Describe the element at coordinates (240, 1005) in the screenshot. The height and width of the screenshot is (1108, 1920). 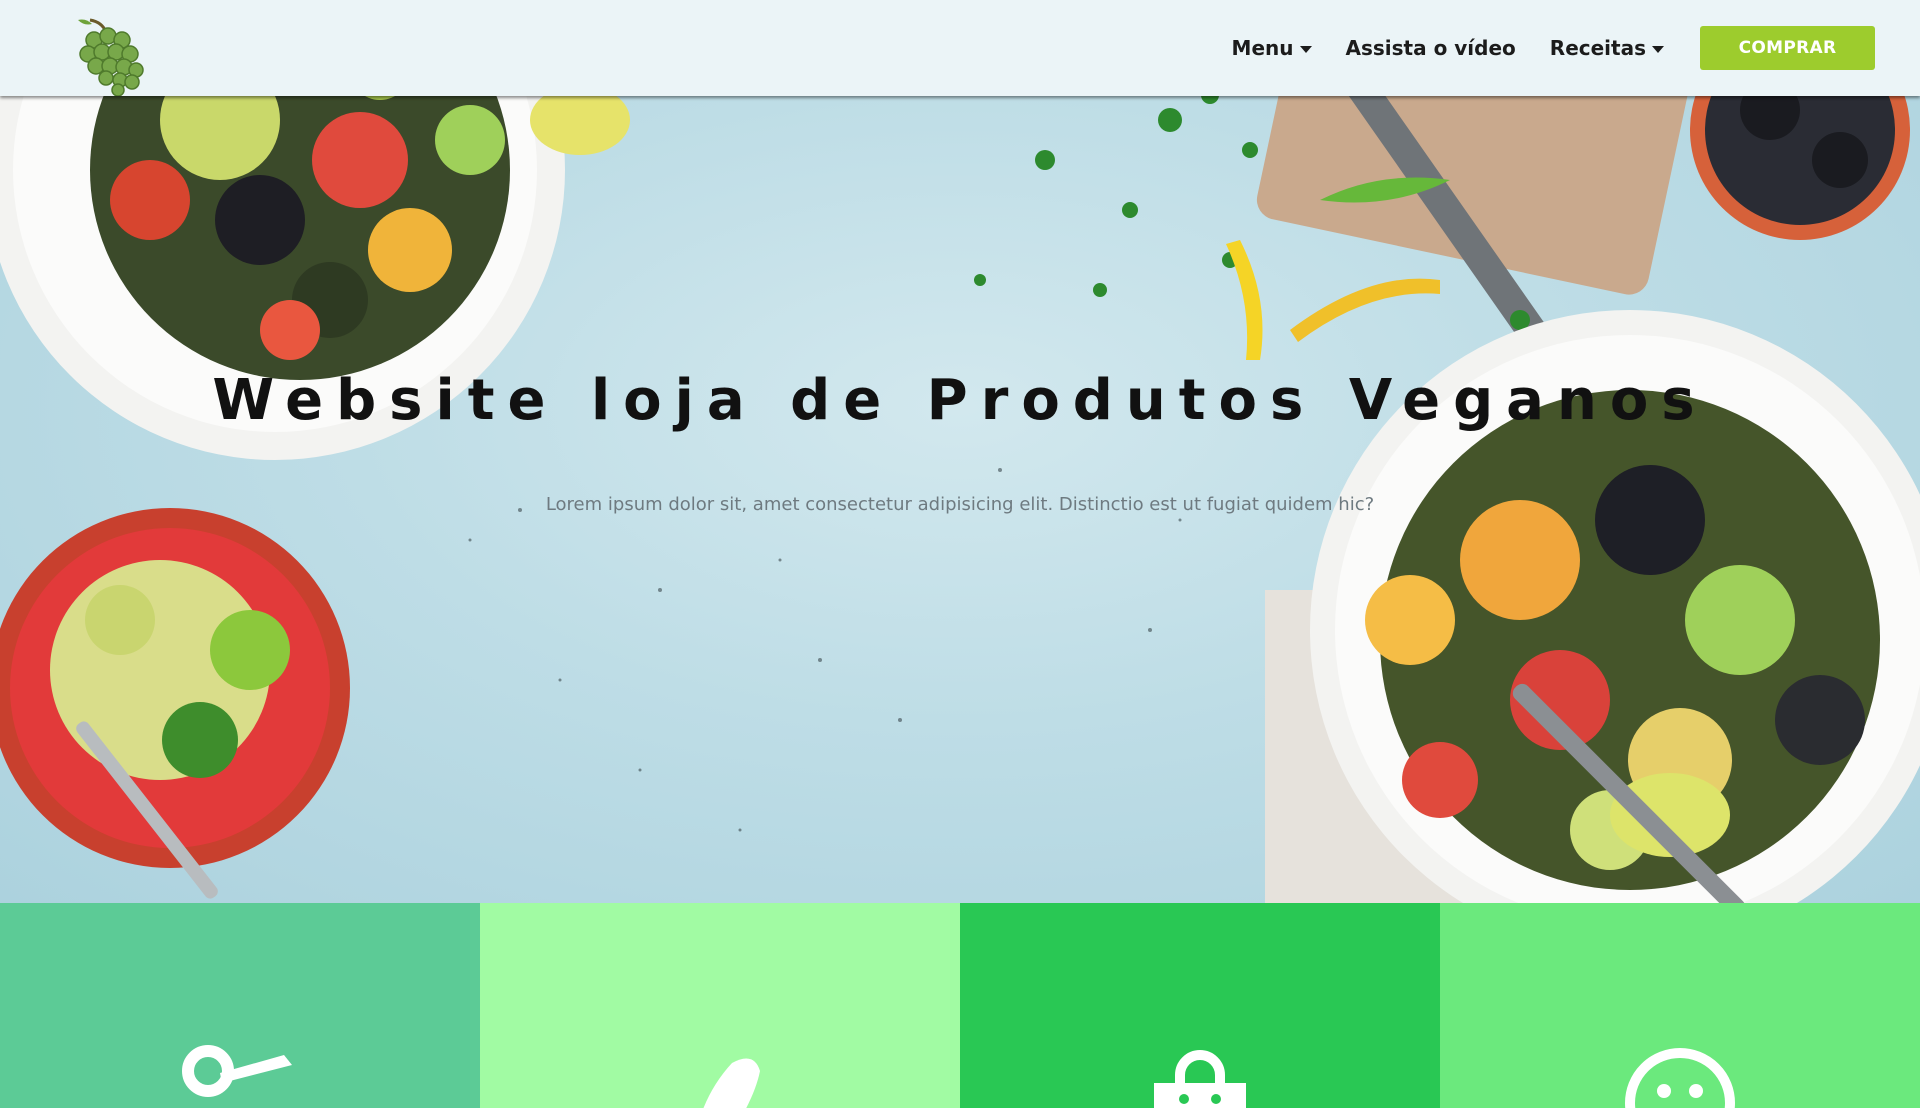
I see `feature-tile-scissors` at that location.